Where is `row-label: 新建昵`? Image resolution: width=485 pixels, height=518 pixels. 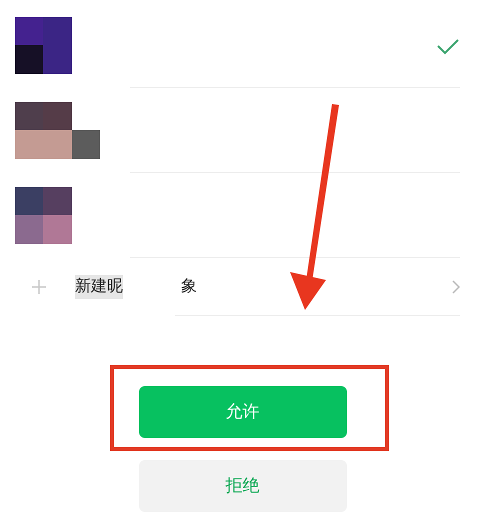
row-label: 新建昵 is located at coordinates (99, 287).